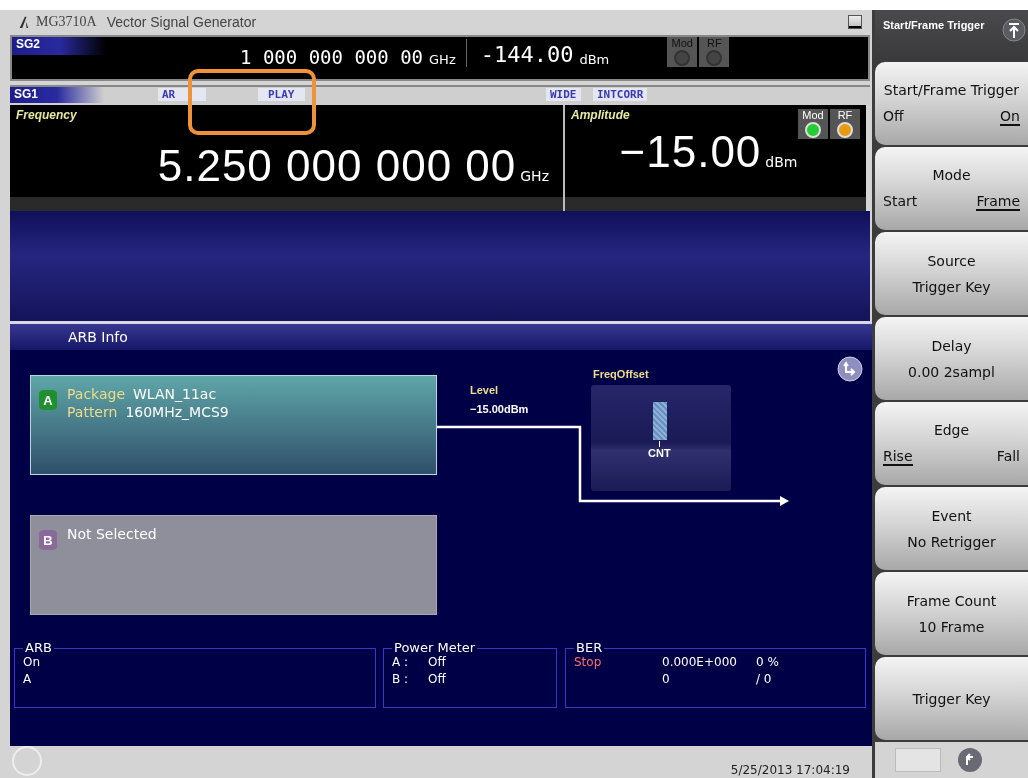 The height and width of the screenshot is (778, 1028). I want to click on return-icon, so click(850, 369).